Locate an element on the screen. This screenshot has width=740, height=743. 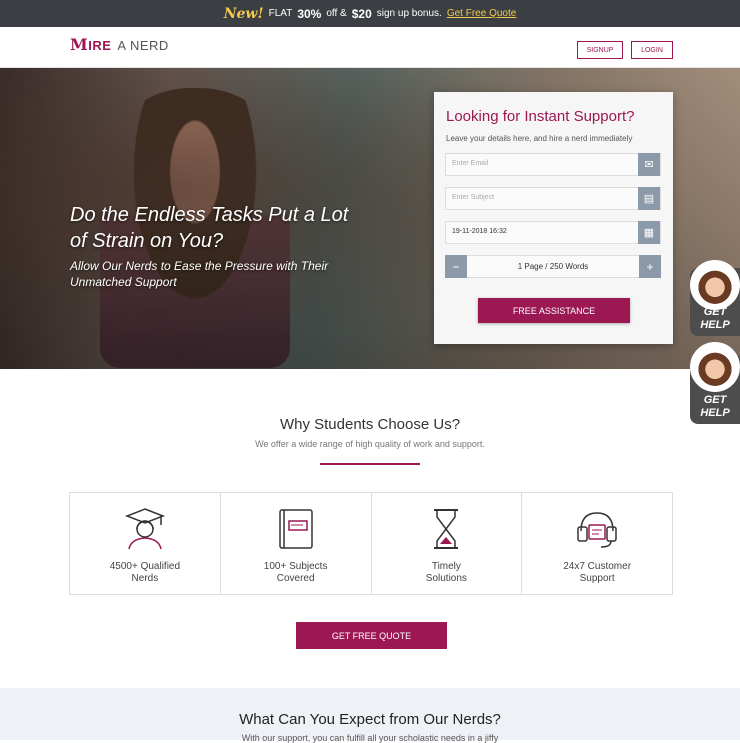
free-assistance-button: FREE ASSISTANCE is located at coordinates (554, 310).